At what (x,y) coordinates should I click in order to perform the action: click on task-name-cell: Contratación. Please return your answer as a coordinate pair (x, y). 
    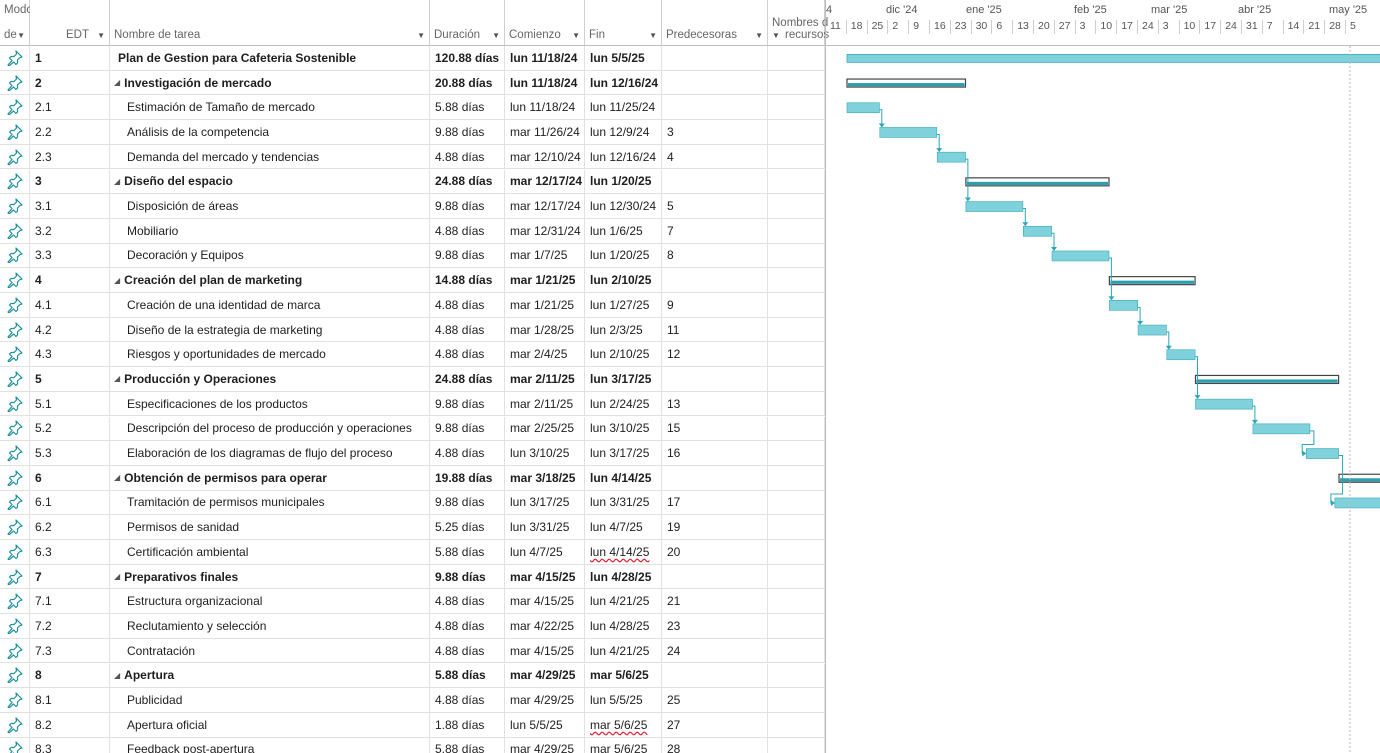
    Looking at the image, I should click on (270, 650).